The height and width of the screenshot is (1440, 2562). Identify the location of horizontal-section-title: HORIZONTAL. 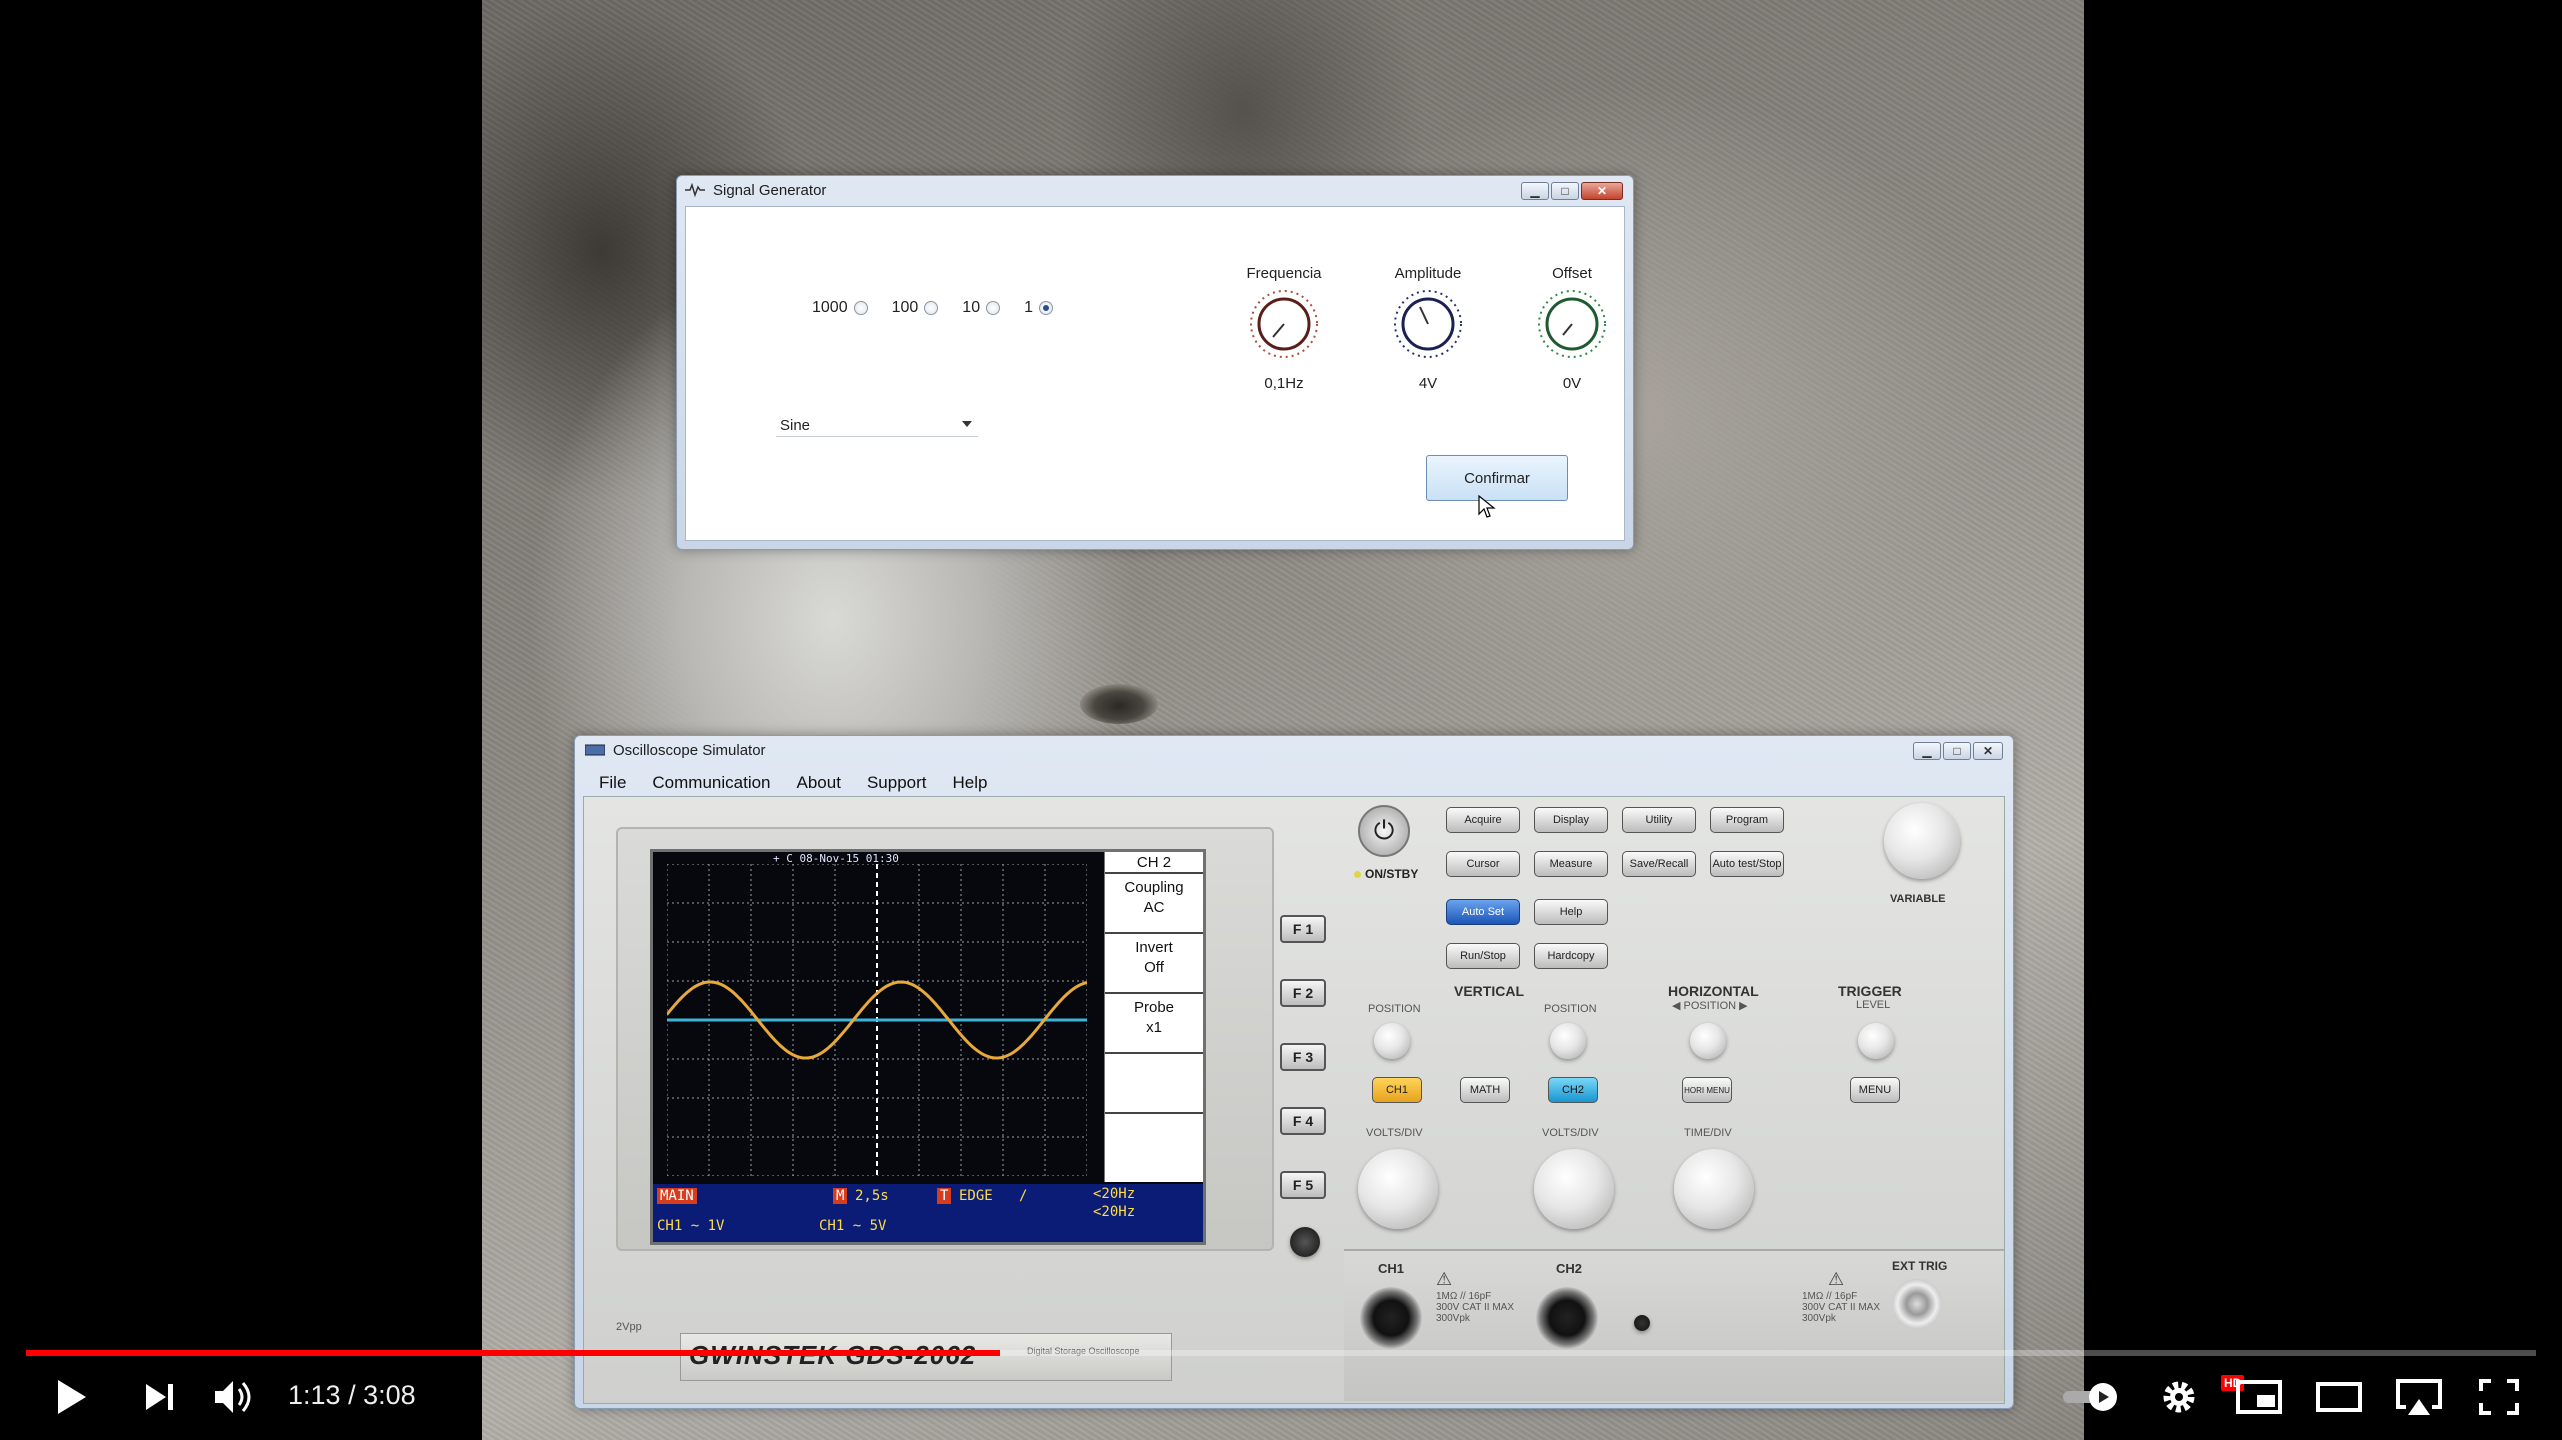
(1713, 991).